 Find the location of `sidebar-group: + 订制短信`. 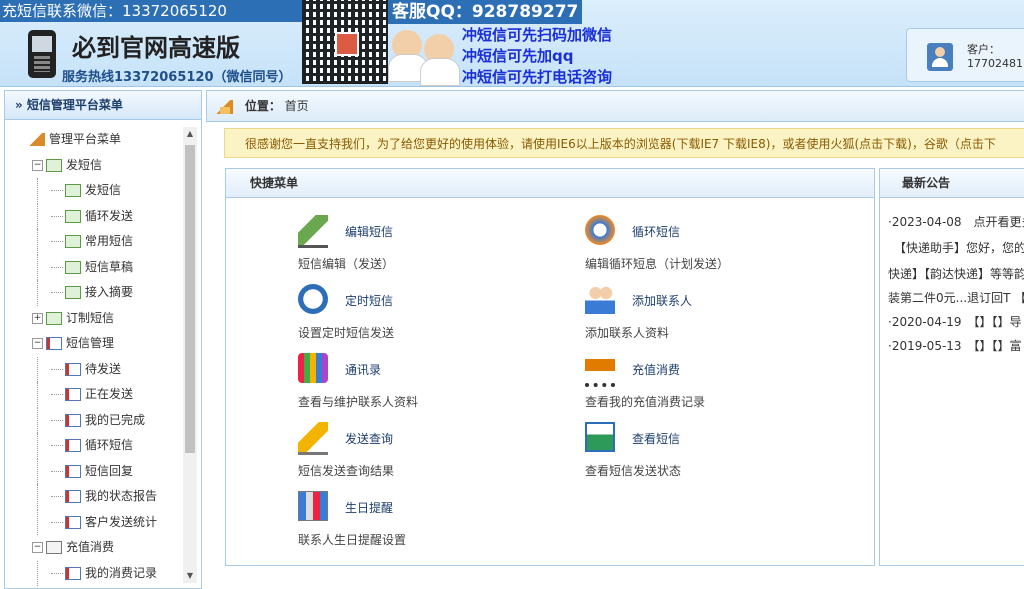

sidebar-group: + 订制短信 is located at coordinates (94, 319).